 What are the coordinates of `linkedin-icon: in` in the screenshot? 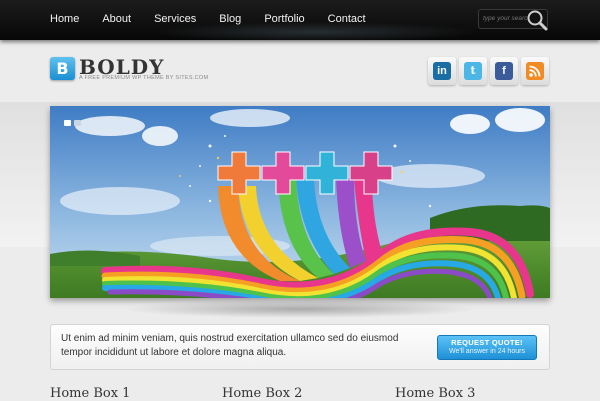 It's located at (442, 71).